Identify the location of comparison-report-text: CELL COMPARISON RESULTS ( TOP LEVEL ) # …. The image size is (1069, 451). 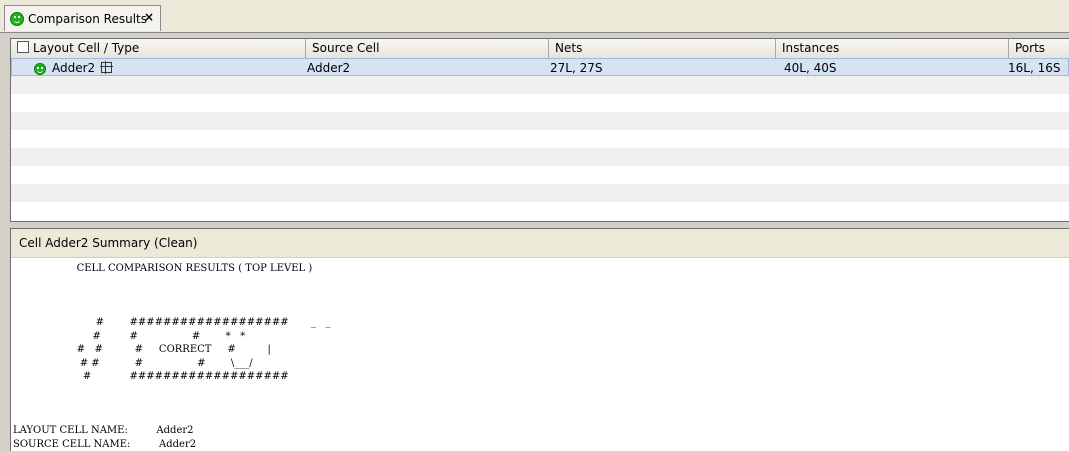
(172, 356).